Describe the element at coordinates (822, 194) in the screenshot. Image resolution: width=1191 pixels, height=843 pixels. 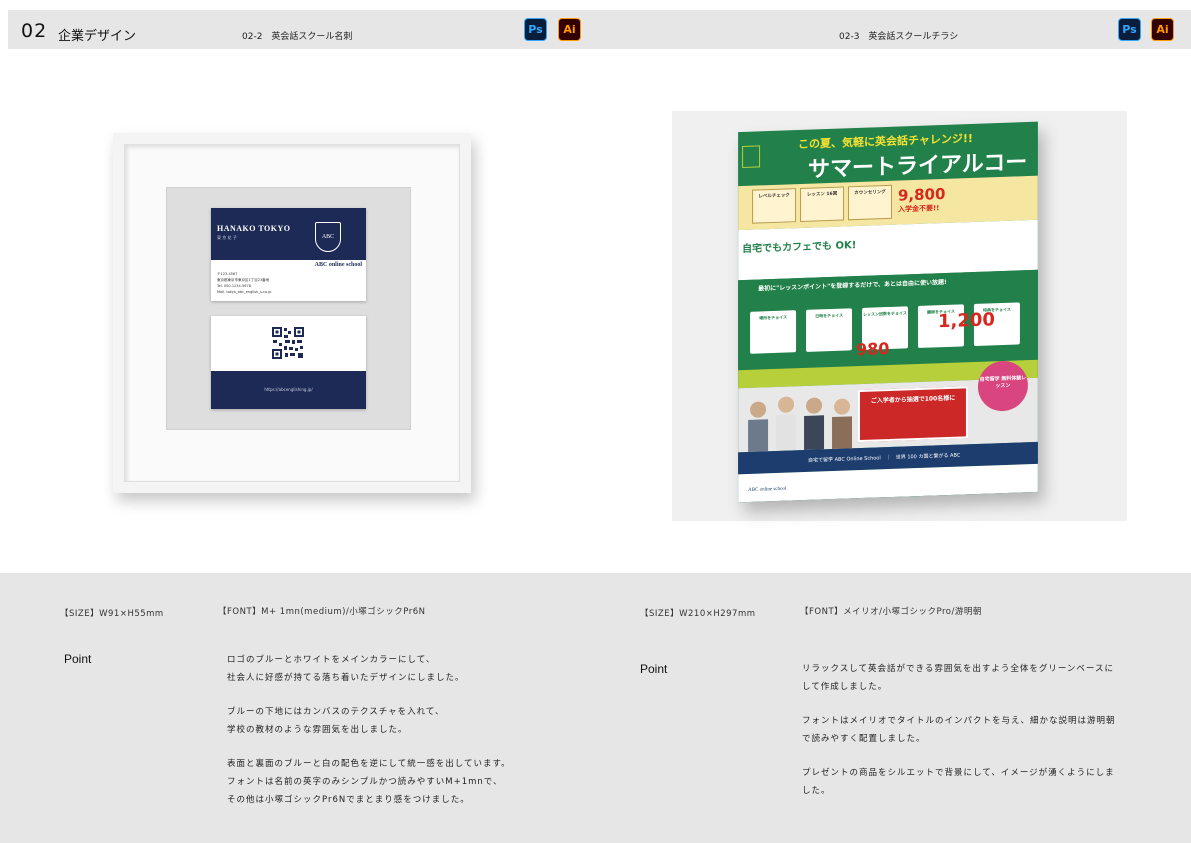
I see `flyer-box-lesson-title: レッスン 16回` at that location.